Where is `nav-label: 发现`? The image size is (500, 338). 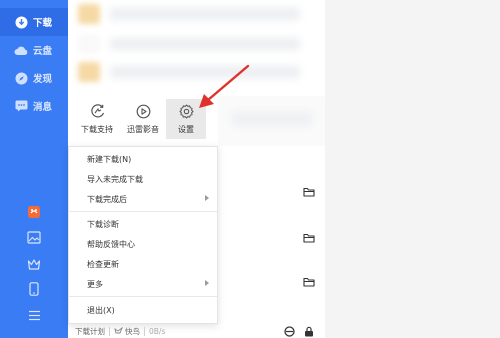
nav-label: 发现 is located at coordinates (43, 79).